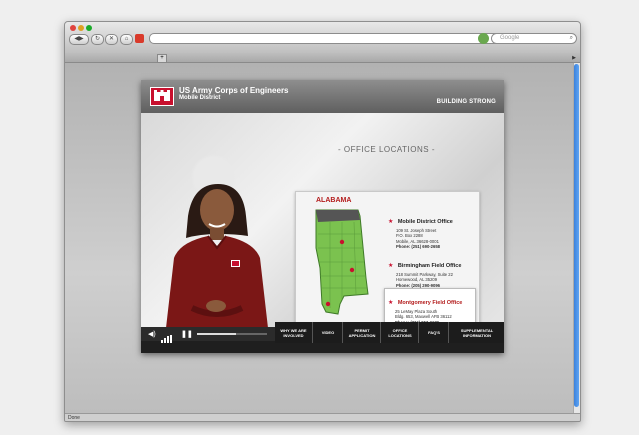 This screenshot has height=435, width=639. Describe the element at coordinates (187, 334) in the screenshot. I see `pause-icon: ❚❚` at that location.